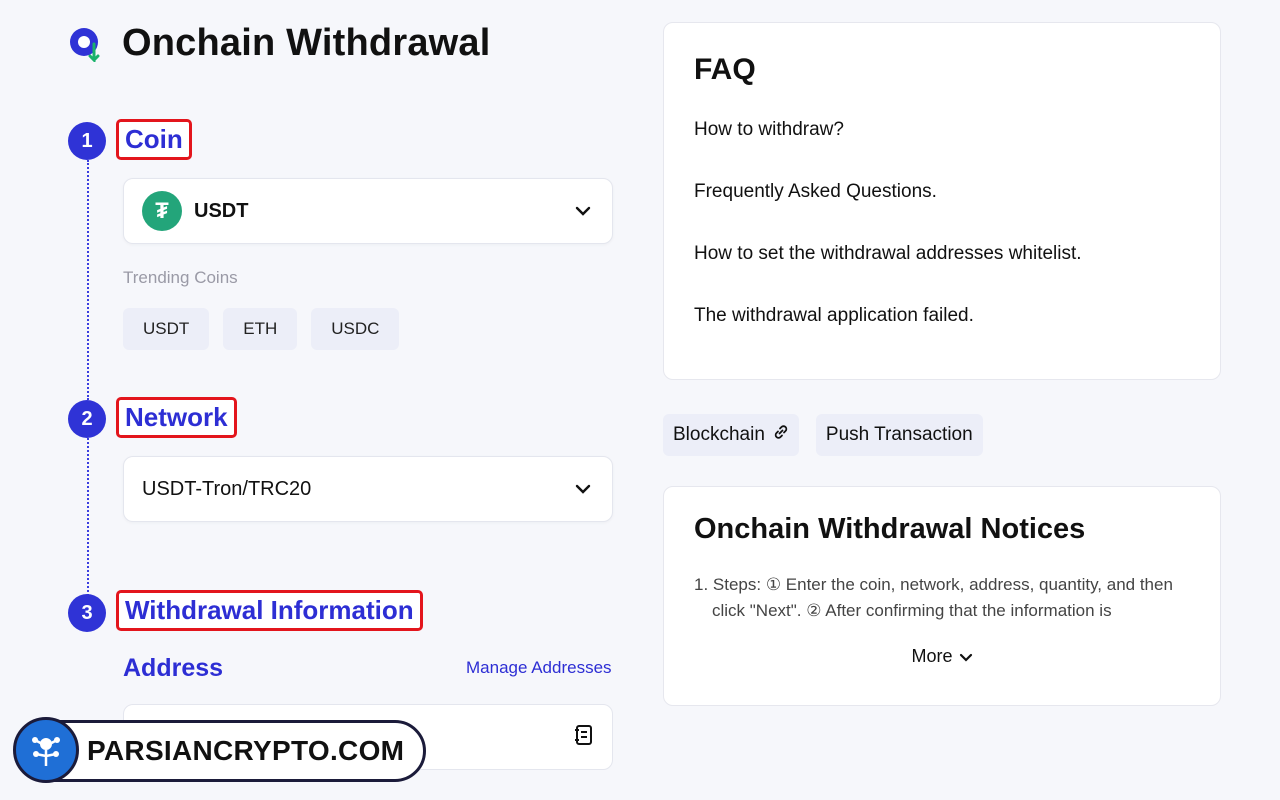  What do you see at coordinates (899, 435) in the screenshot?
I see `push-transaction-button: Push Transaction` at bounding box center [899, 435].